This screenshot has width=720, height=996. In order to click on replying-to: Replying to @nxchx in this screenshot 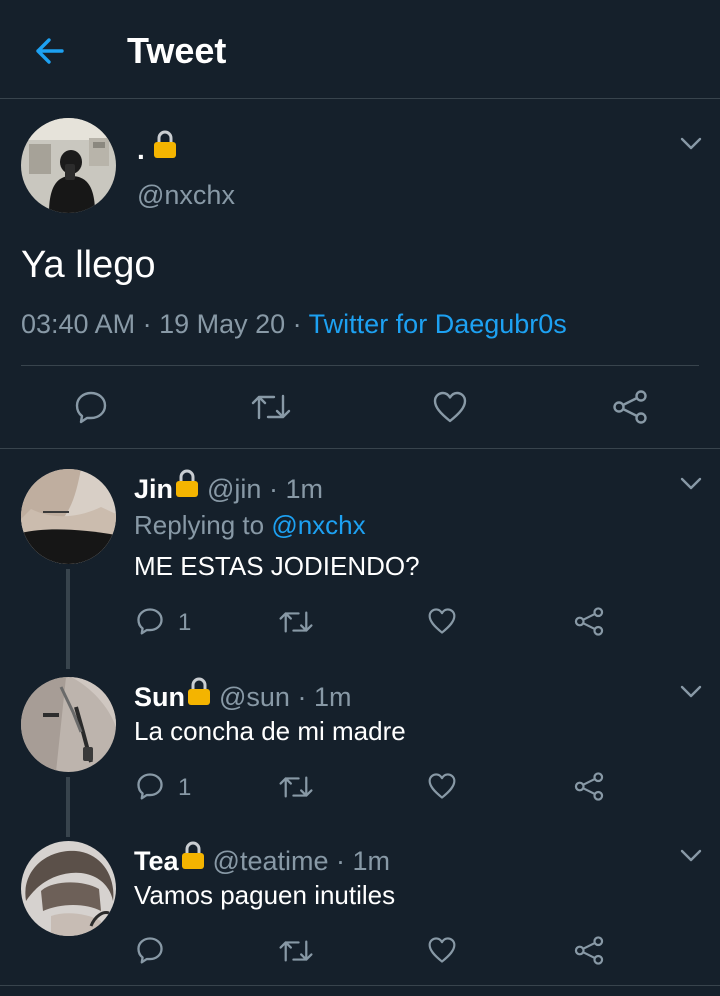, I will do `click(250, 525)`.